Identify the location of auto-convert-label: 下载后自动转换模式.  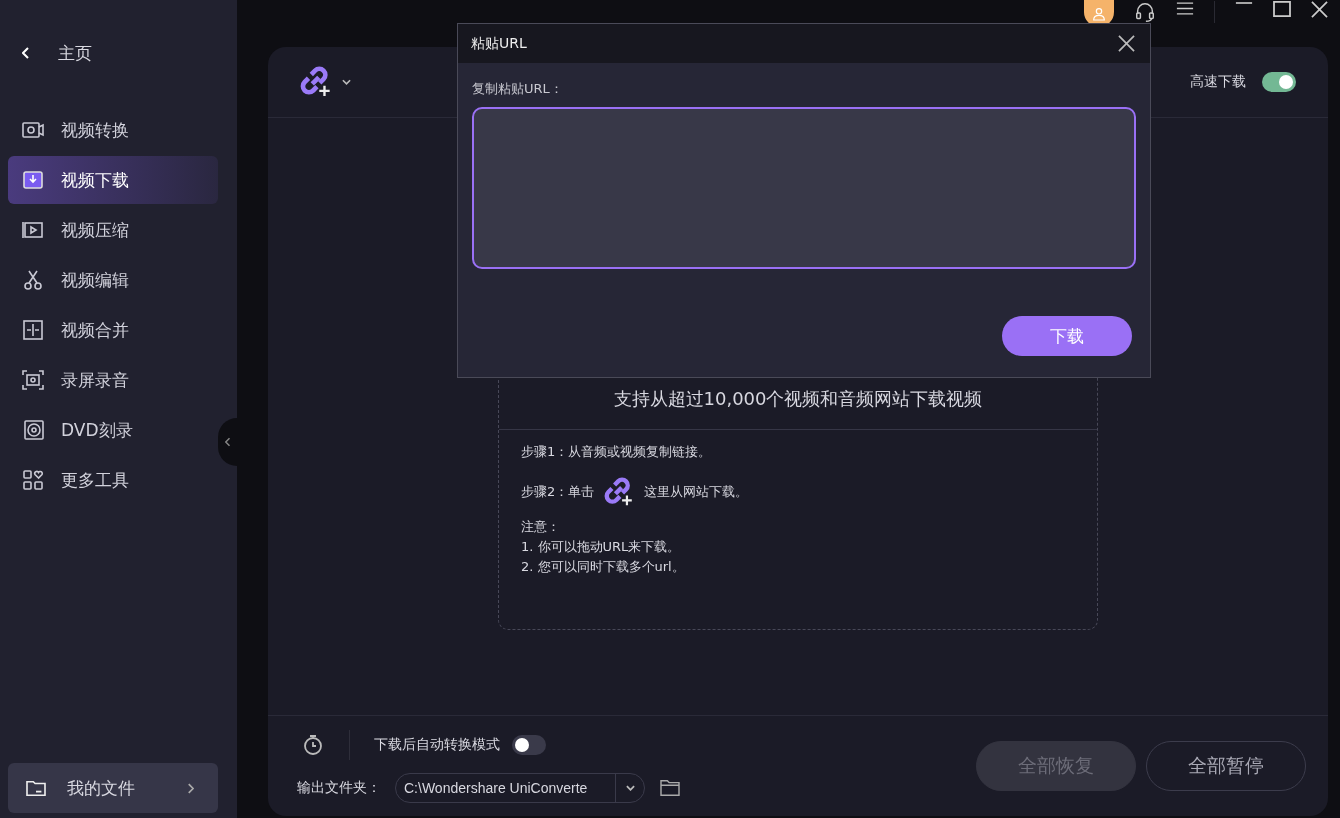
(437, 744).